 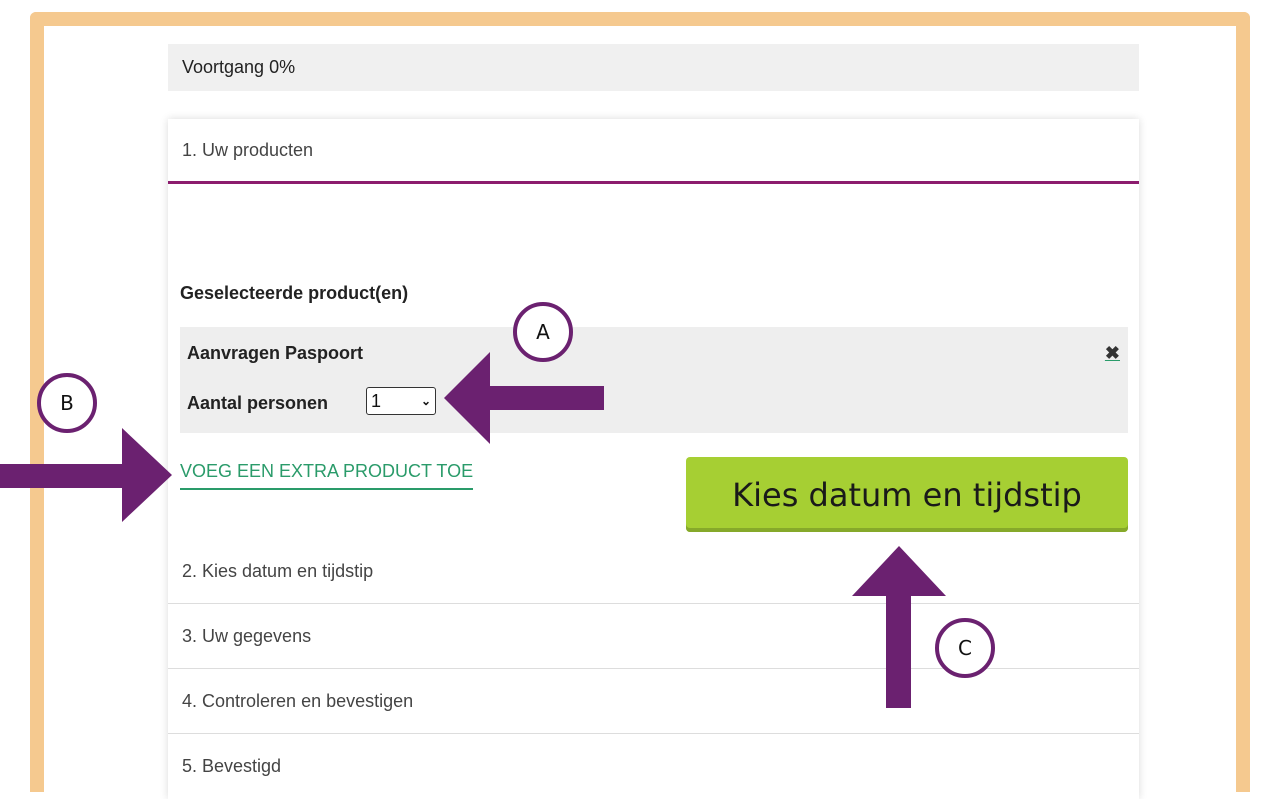 I want to click on marker-a-label: A, so click(x=543, y=332).